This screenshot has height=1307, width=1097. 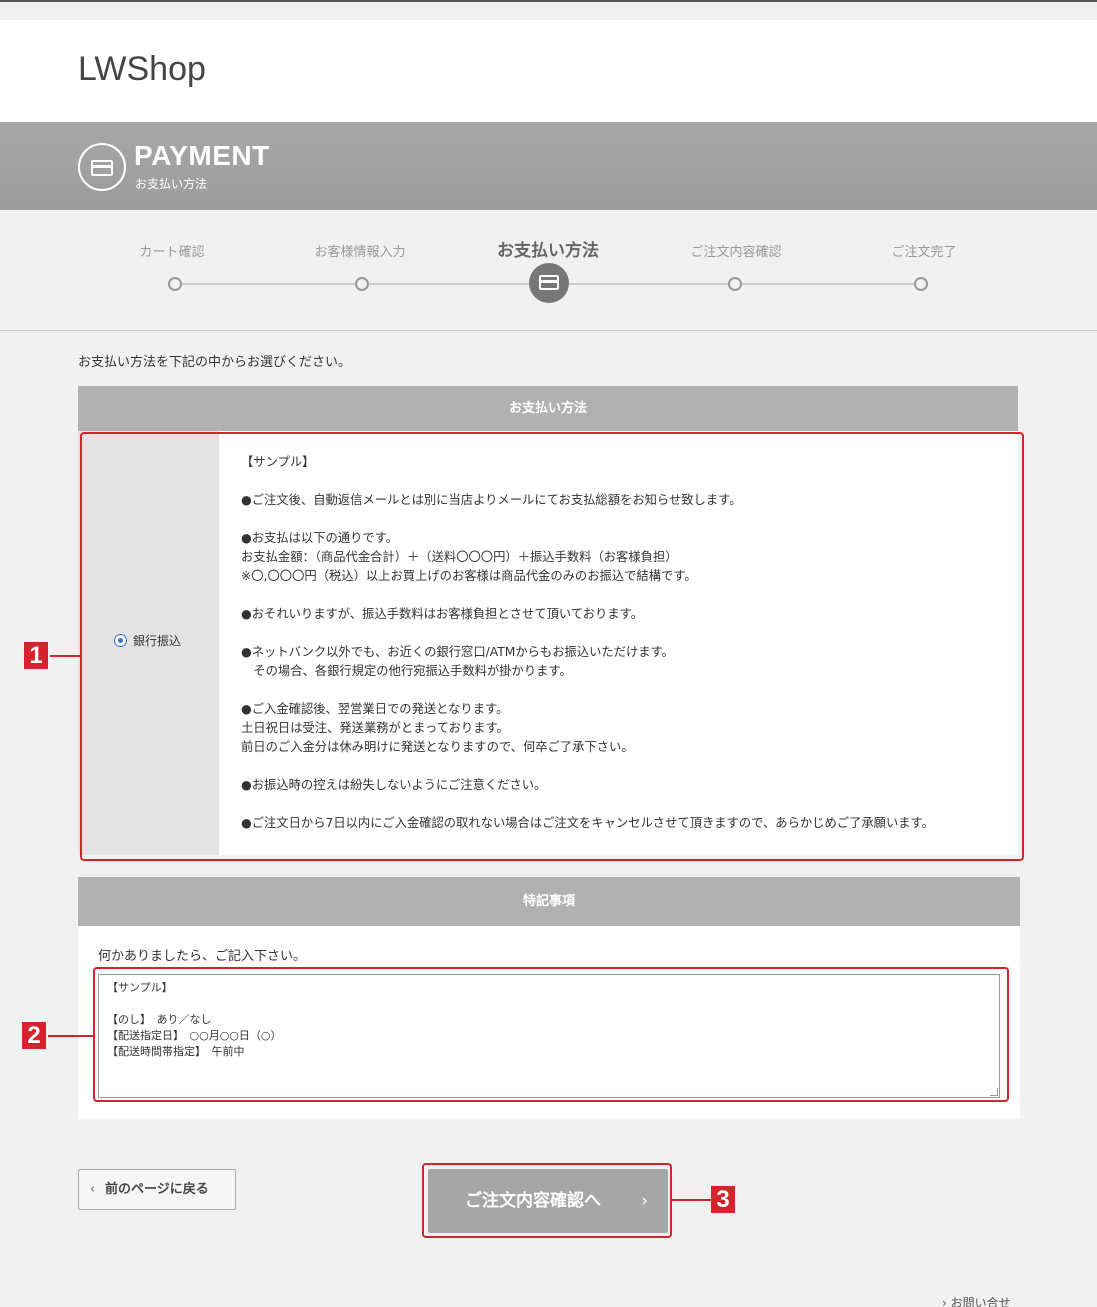 I want to click on step-complete: ご注文完了, so click(x=924, y=252).